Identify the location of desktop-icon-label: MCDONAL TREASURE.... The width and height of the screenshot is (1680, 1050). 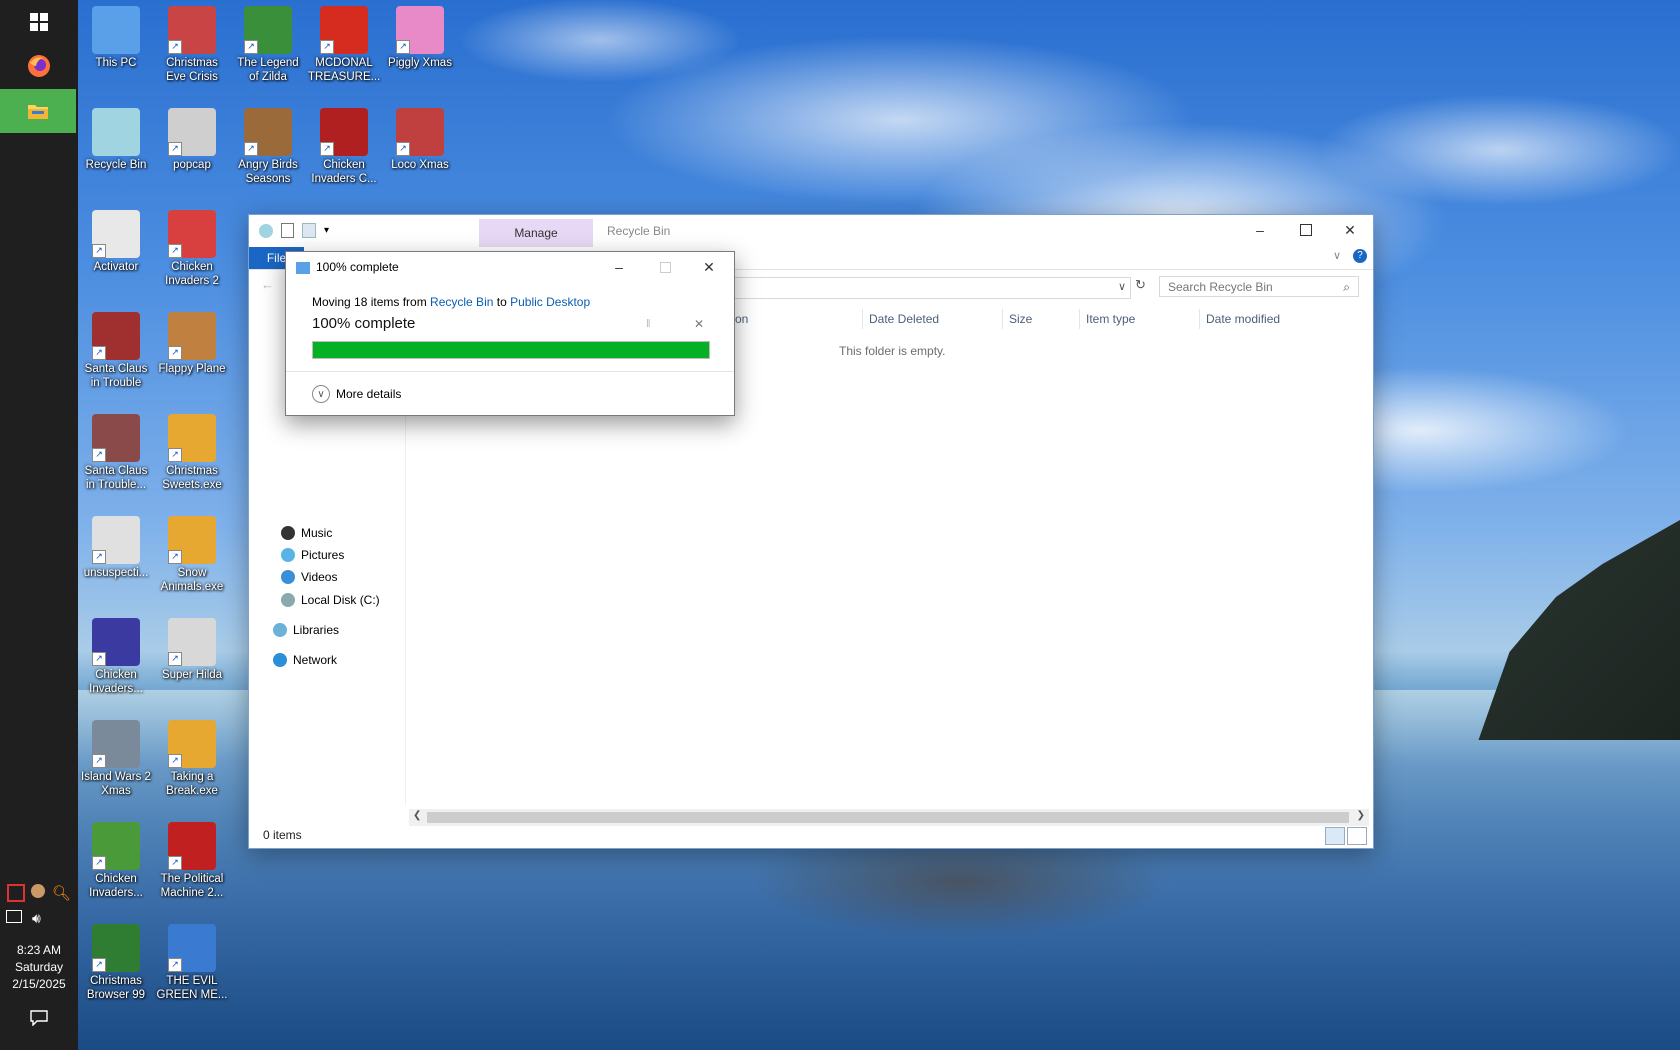
(344, 70).